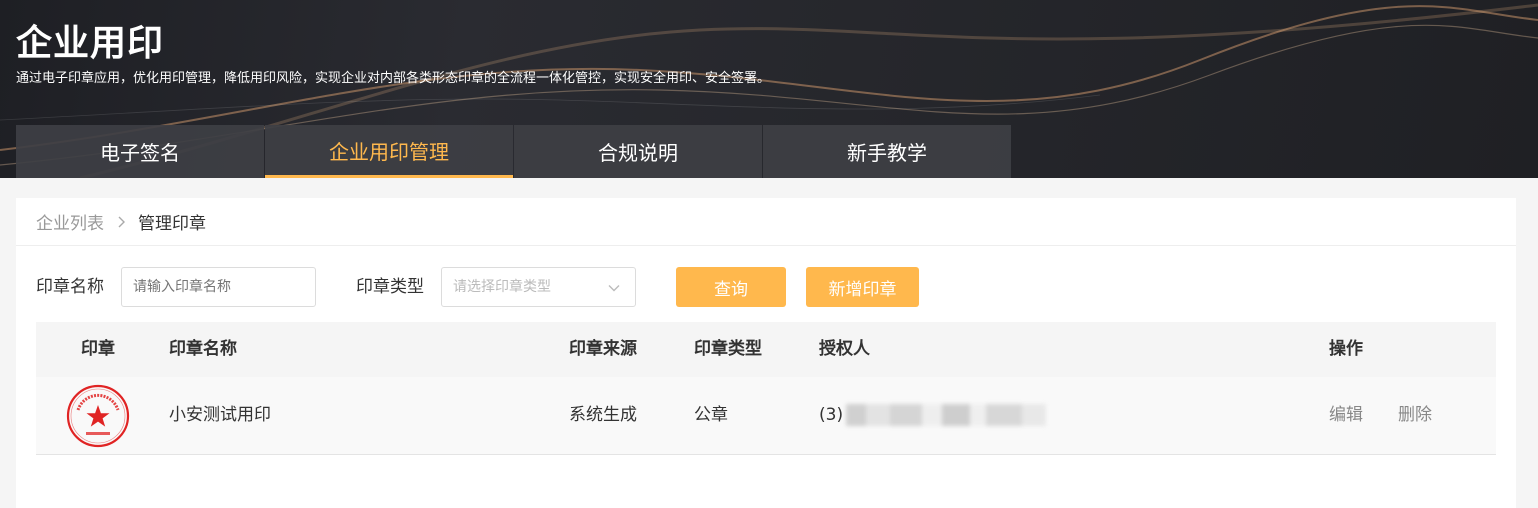 This screenshot has height=508, width=1538. What do you see at coordinates (946, 415) in the screenshot?
I see `authorized-names-redacted` at bounding box center [946, 415].